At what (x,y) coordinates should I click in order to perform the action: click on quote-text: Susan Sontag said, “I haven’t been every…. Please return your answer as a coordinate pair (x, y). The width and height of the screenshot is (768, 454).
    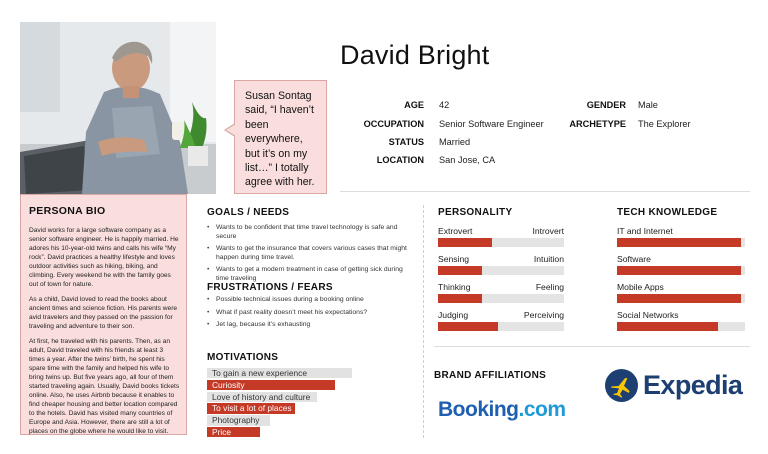
    Looking at the image, I should click on (280, 139).